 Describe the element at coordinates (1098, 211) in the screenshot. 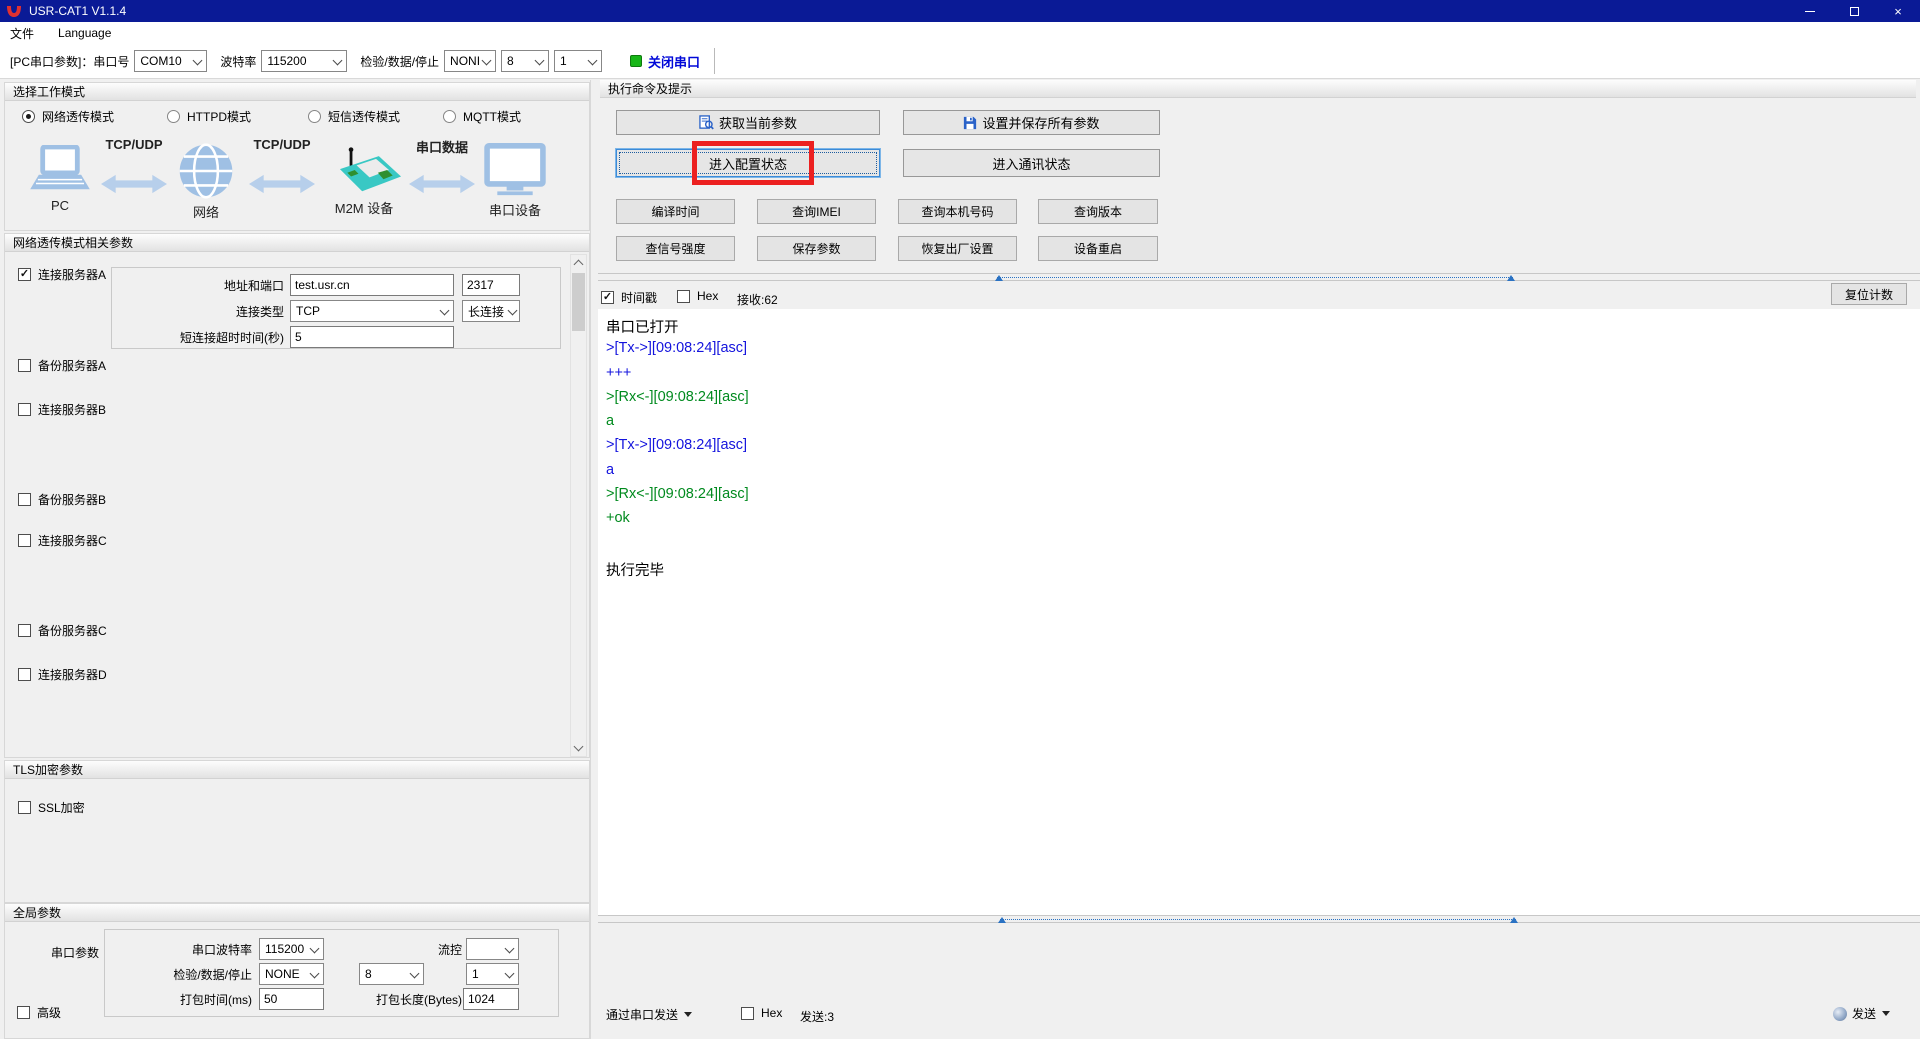

I see `query-version-button: 查询版本` at that location.